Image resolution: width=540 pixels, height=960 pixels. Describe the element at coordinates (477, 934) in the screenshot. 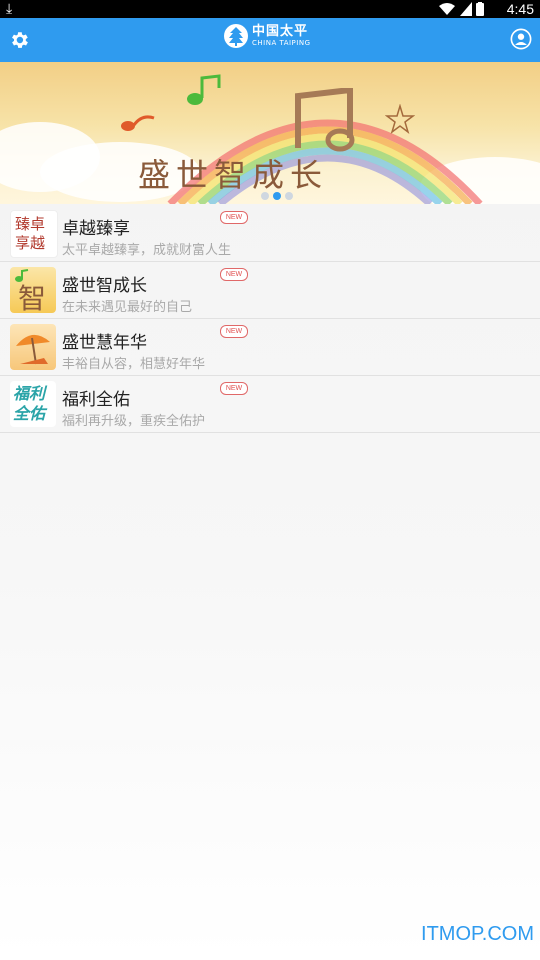

I see `watermark: ITMOP.COM` at that location.